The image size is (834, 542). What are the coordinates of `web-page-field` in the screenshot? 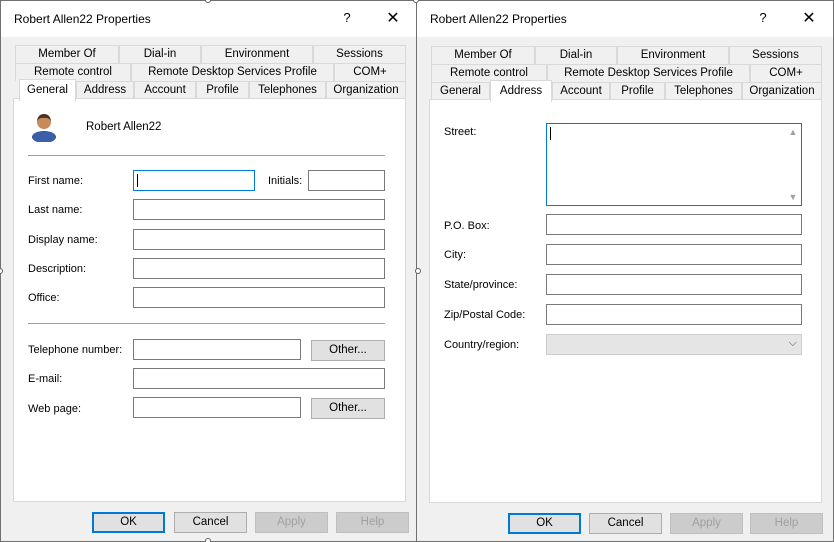 It's located at (217, 407).